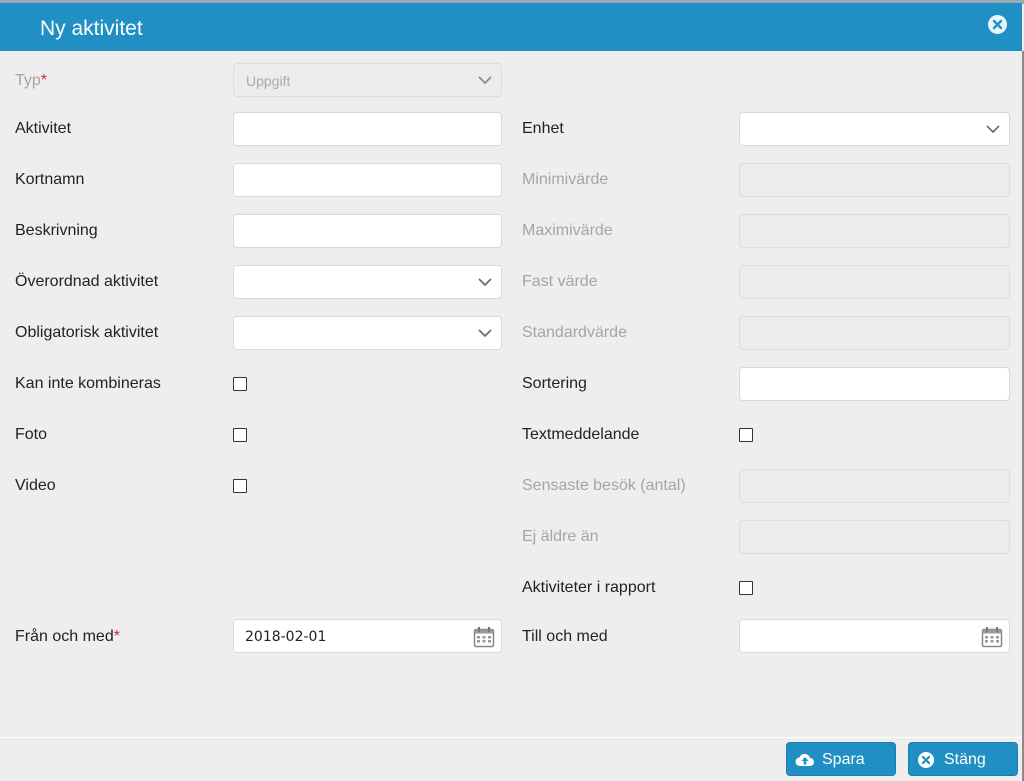  I want to click on till-och-med-date-input, so click(874, 636).